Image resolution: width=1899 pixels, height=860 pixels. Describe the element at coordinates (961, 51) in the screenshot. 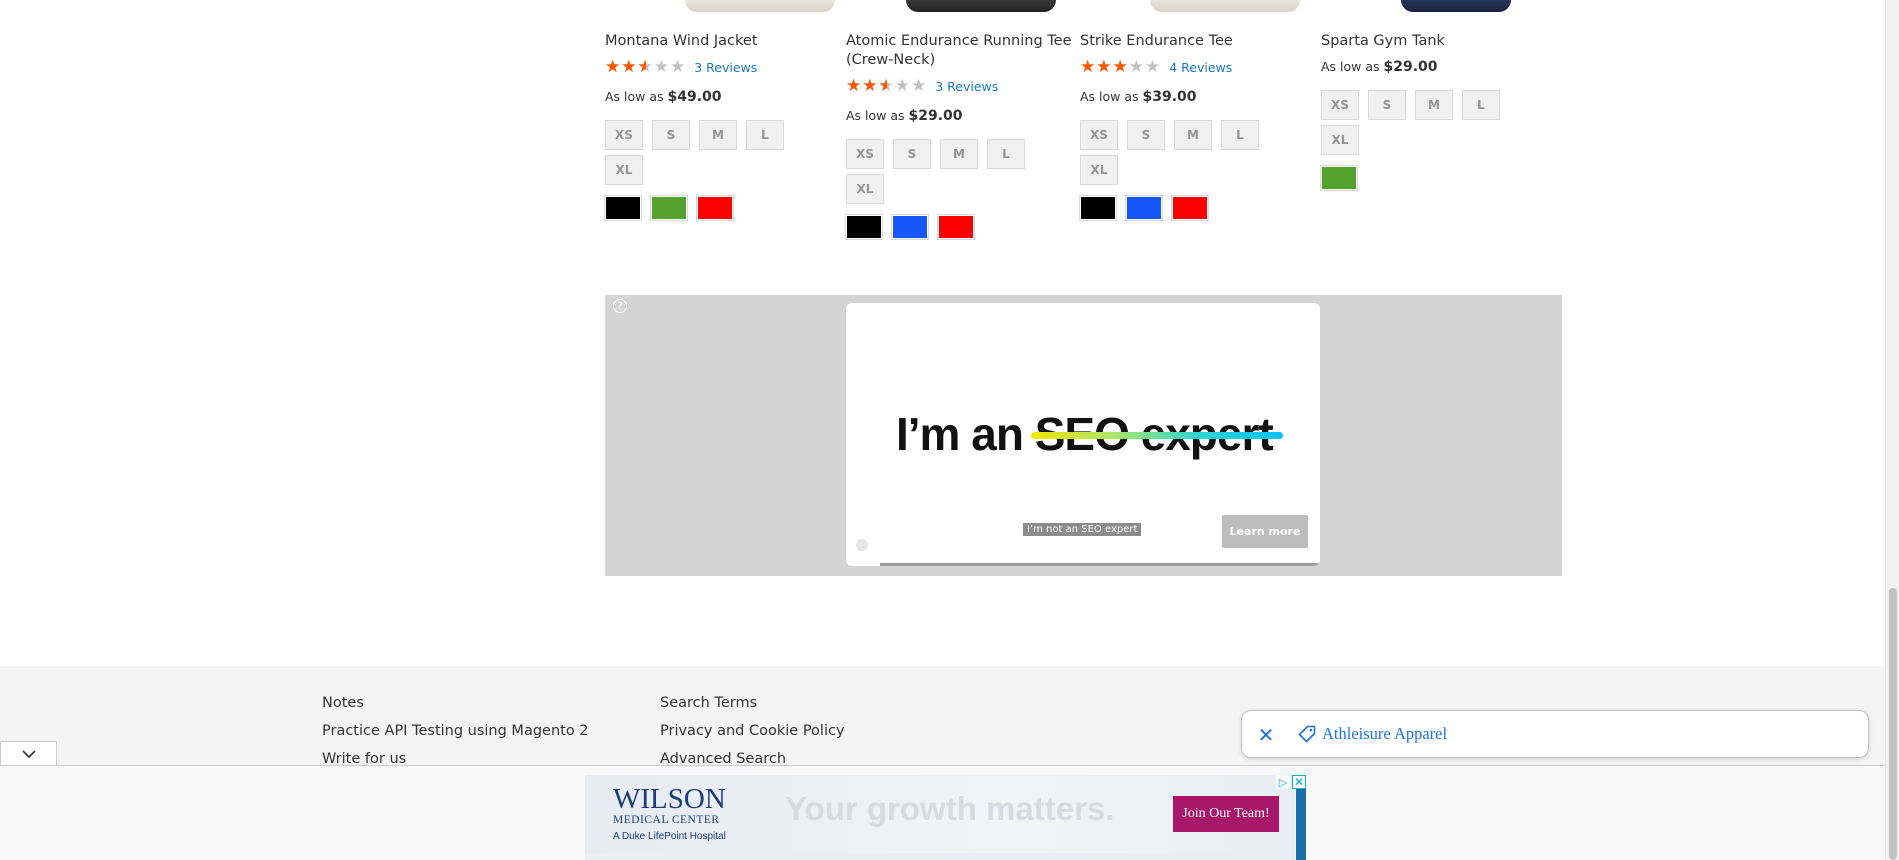

I see `product-name: Atomic Endurance Running Tee (Crew-Neck)` at that location.